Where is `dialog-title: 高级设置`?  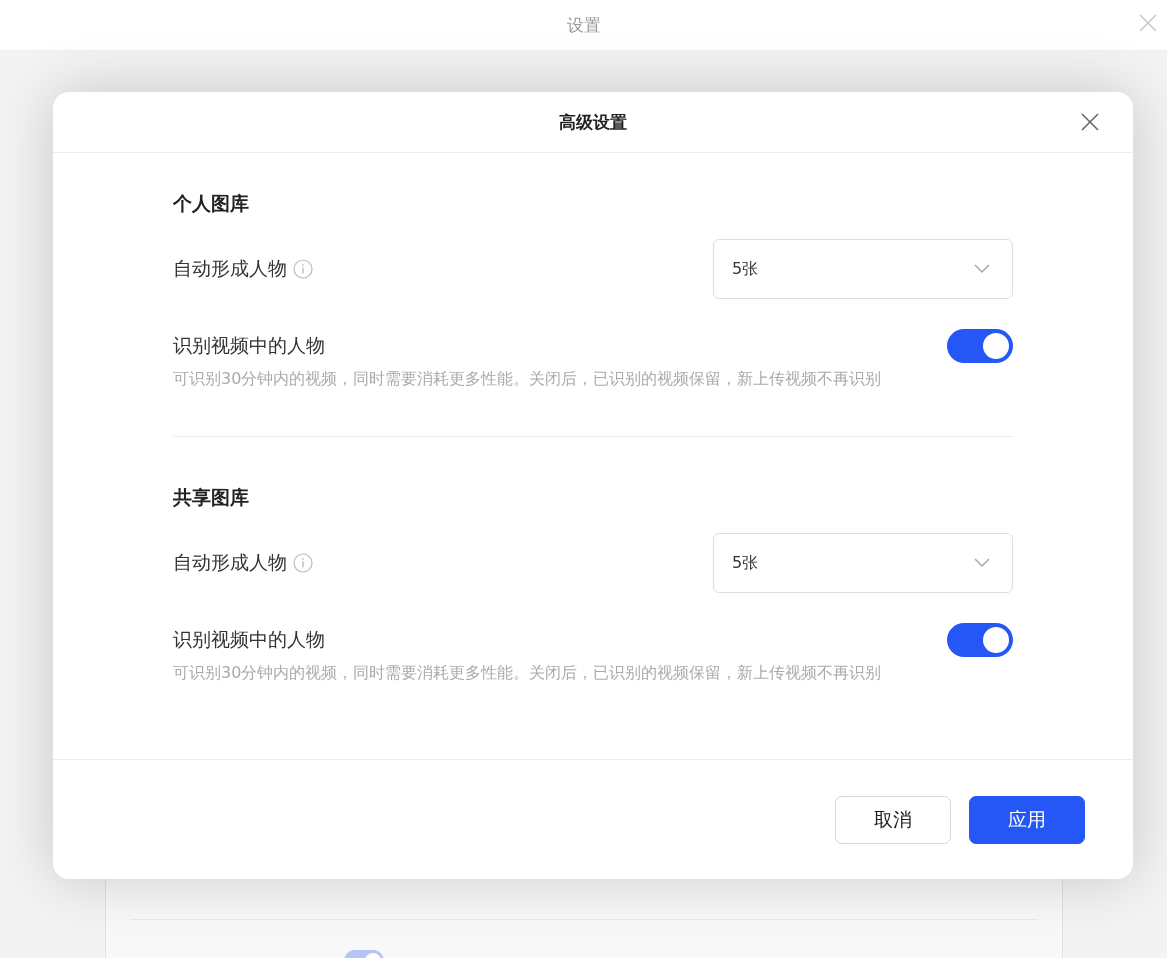 dialog-title: 高级设置 is located at coordinates (593, 122).